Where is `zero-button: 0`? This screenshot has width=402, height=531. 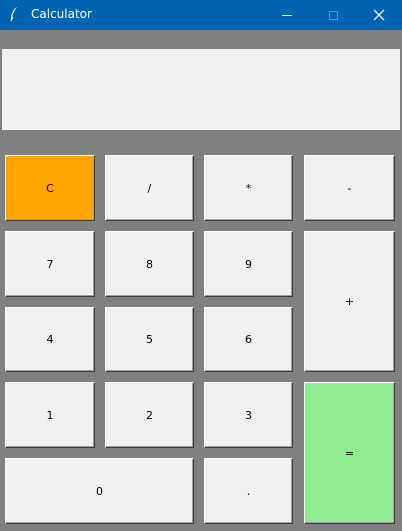
zero-button: 0 is located at coordinates (99, 491).